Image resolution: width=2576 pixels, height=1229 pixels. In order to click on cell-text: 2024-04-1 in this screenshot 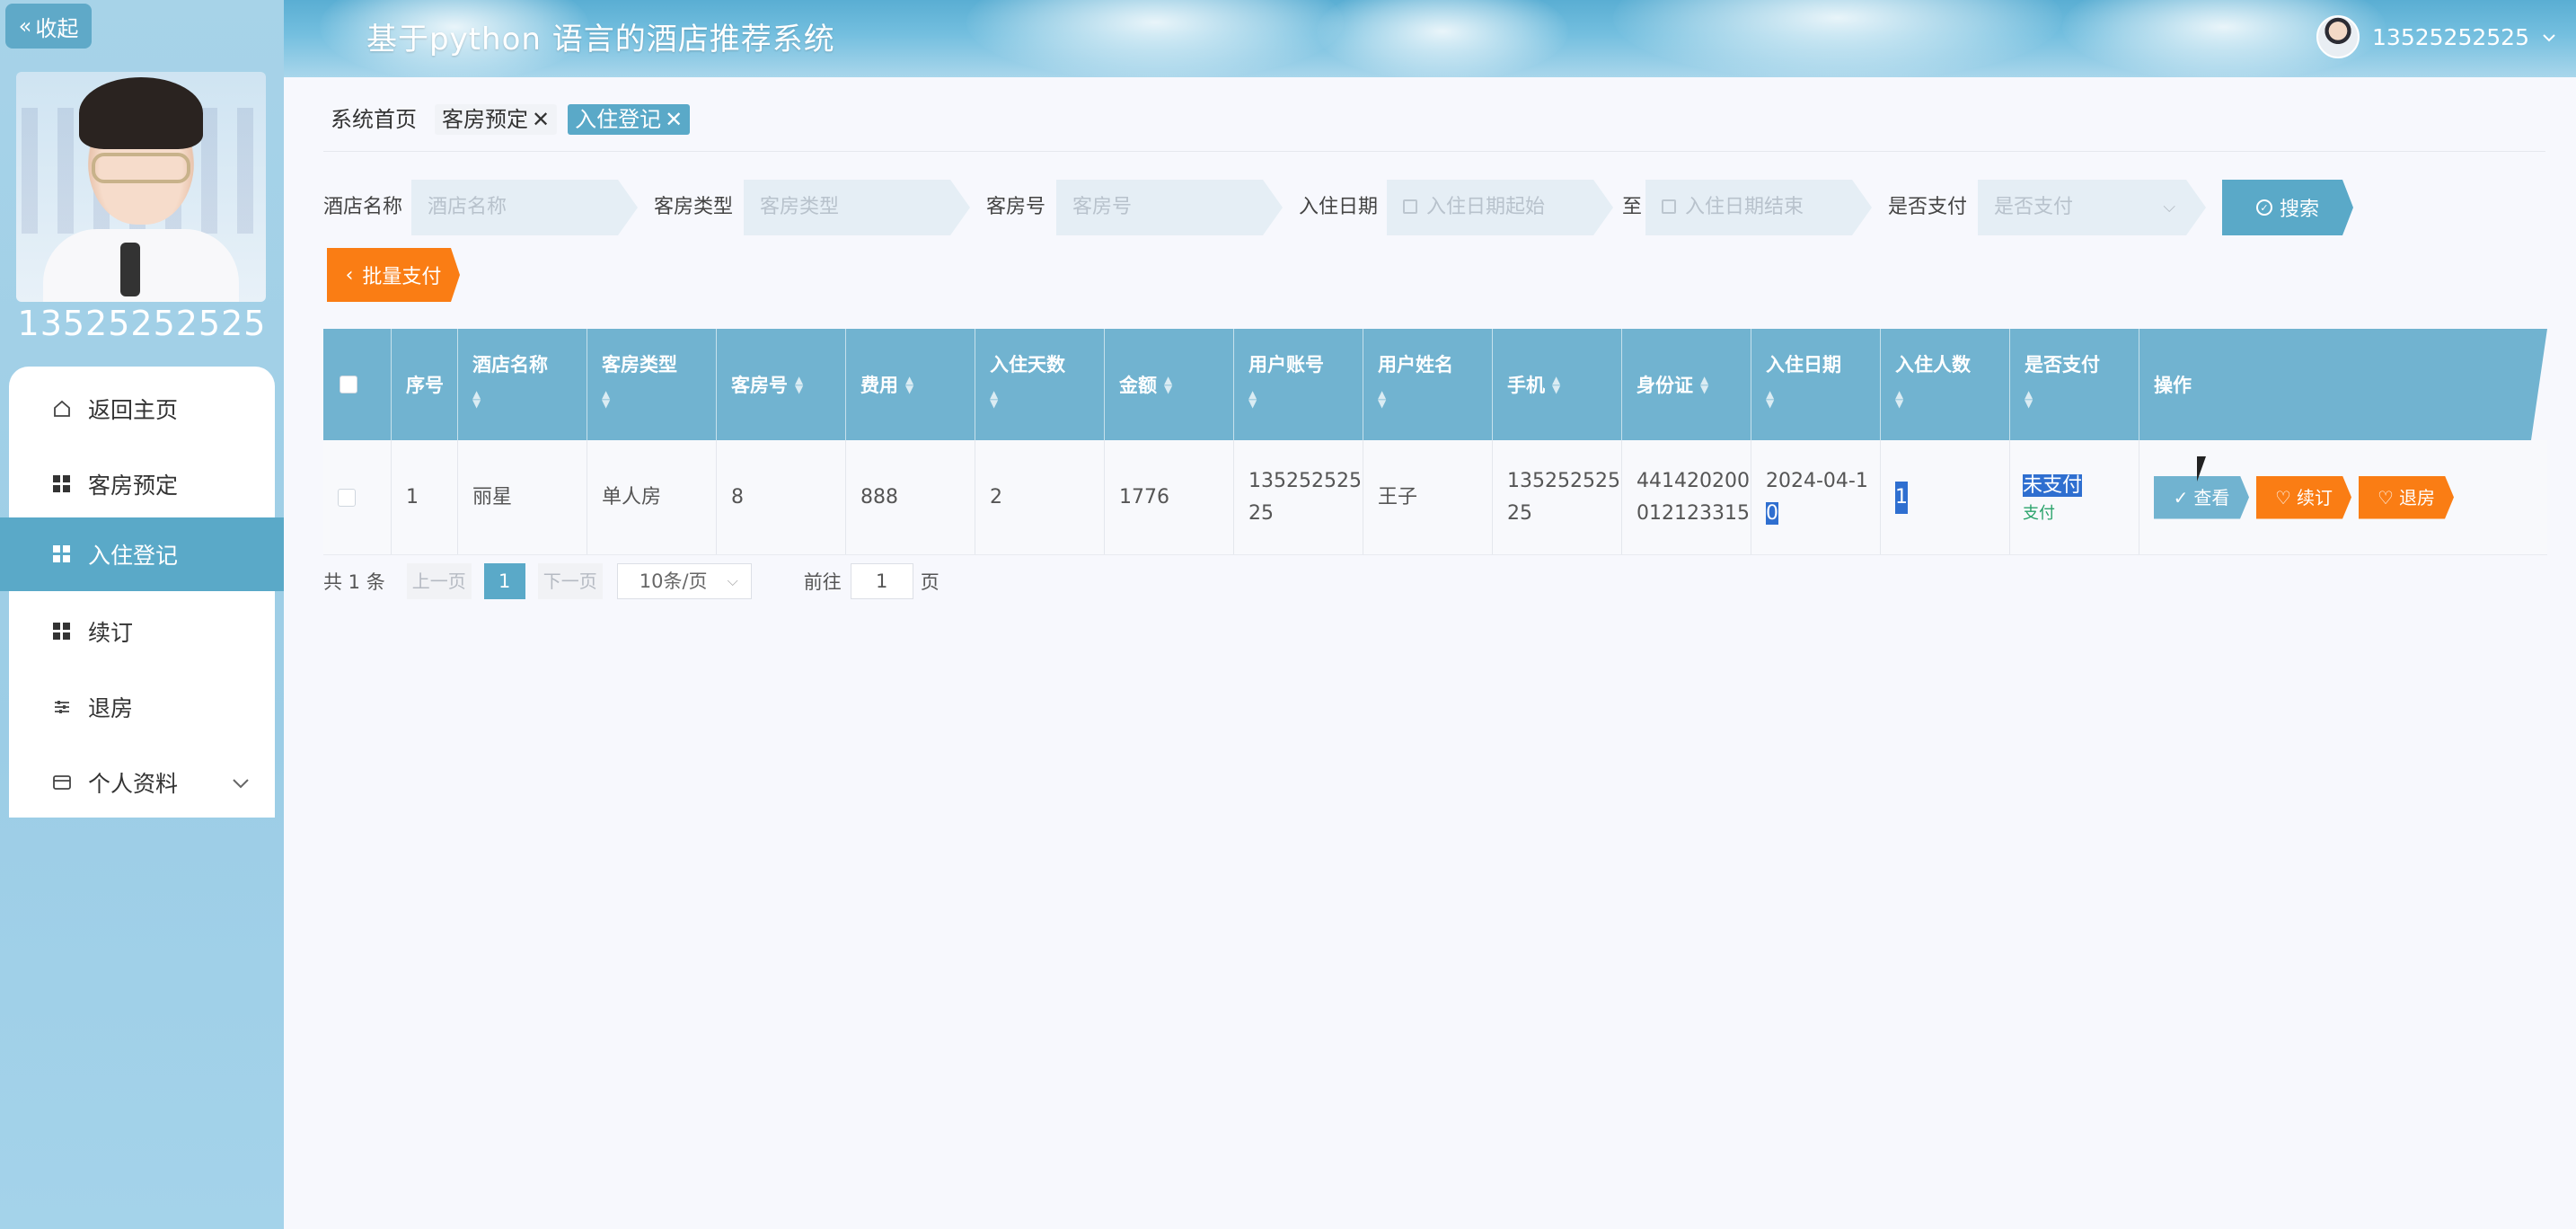, I will do `click(1817, 480)`.